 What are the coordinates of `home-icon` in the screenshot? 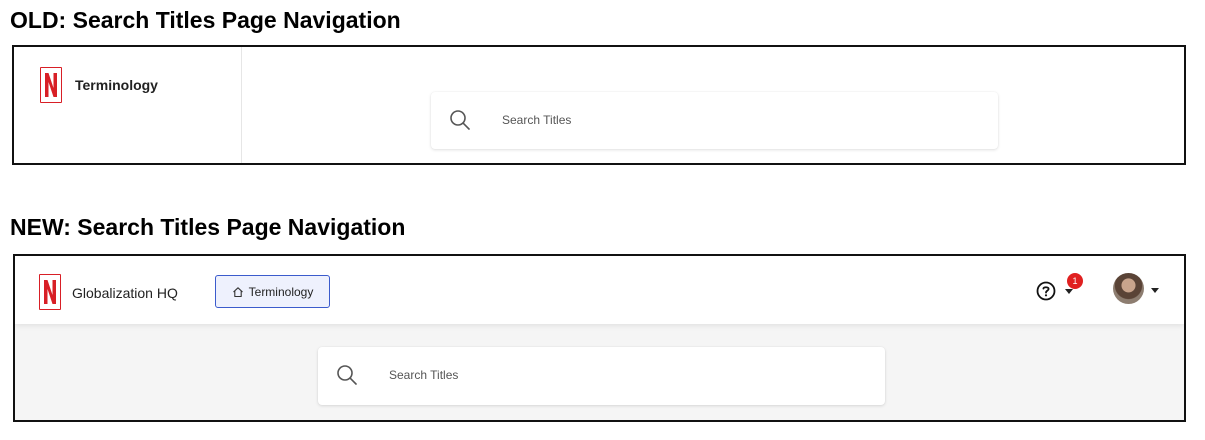 It's located at (237, 291).